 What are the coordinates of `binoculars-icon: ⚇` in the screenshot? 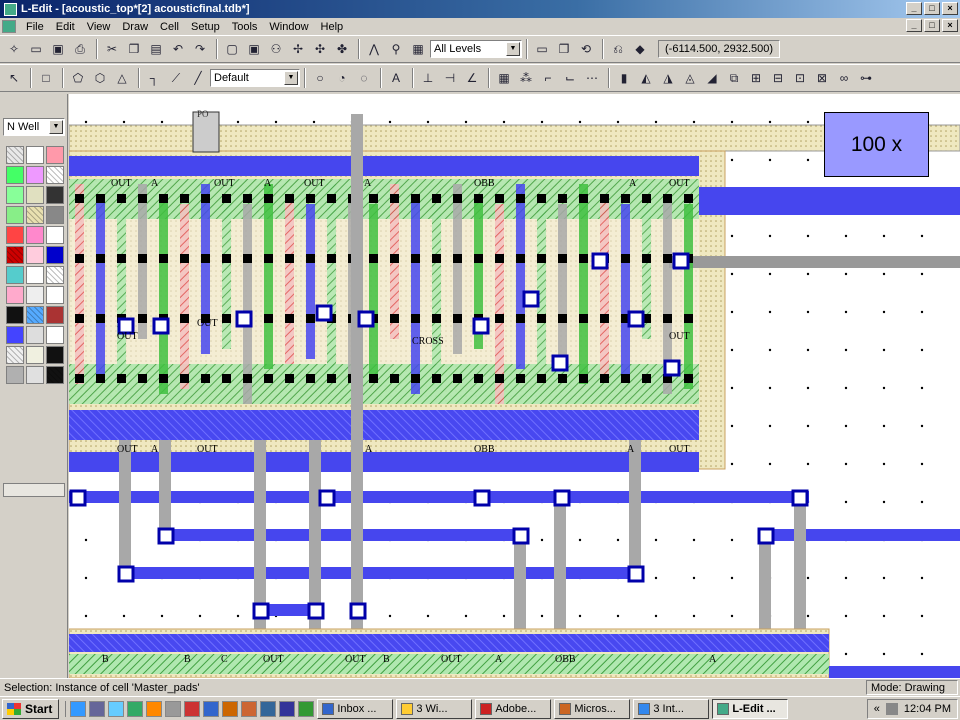 It's located at (276, 49).